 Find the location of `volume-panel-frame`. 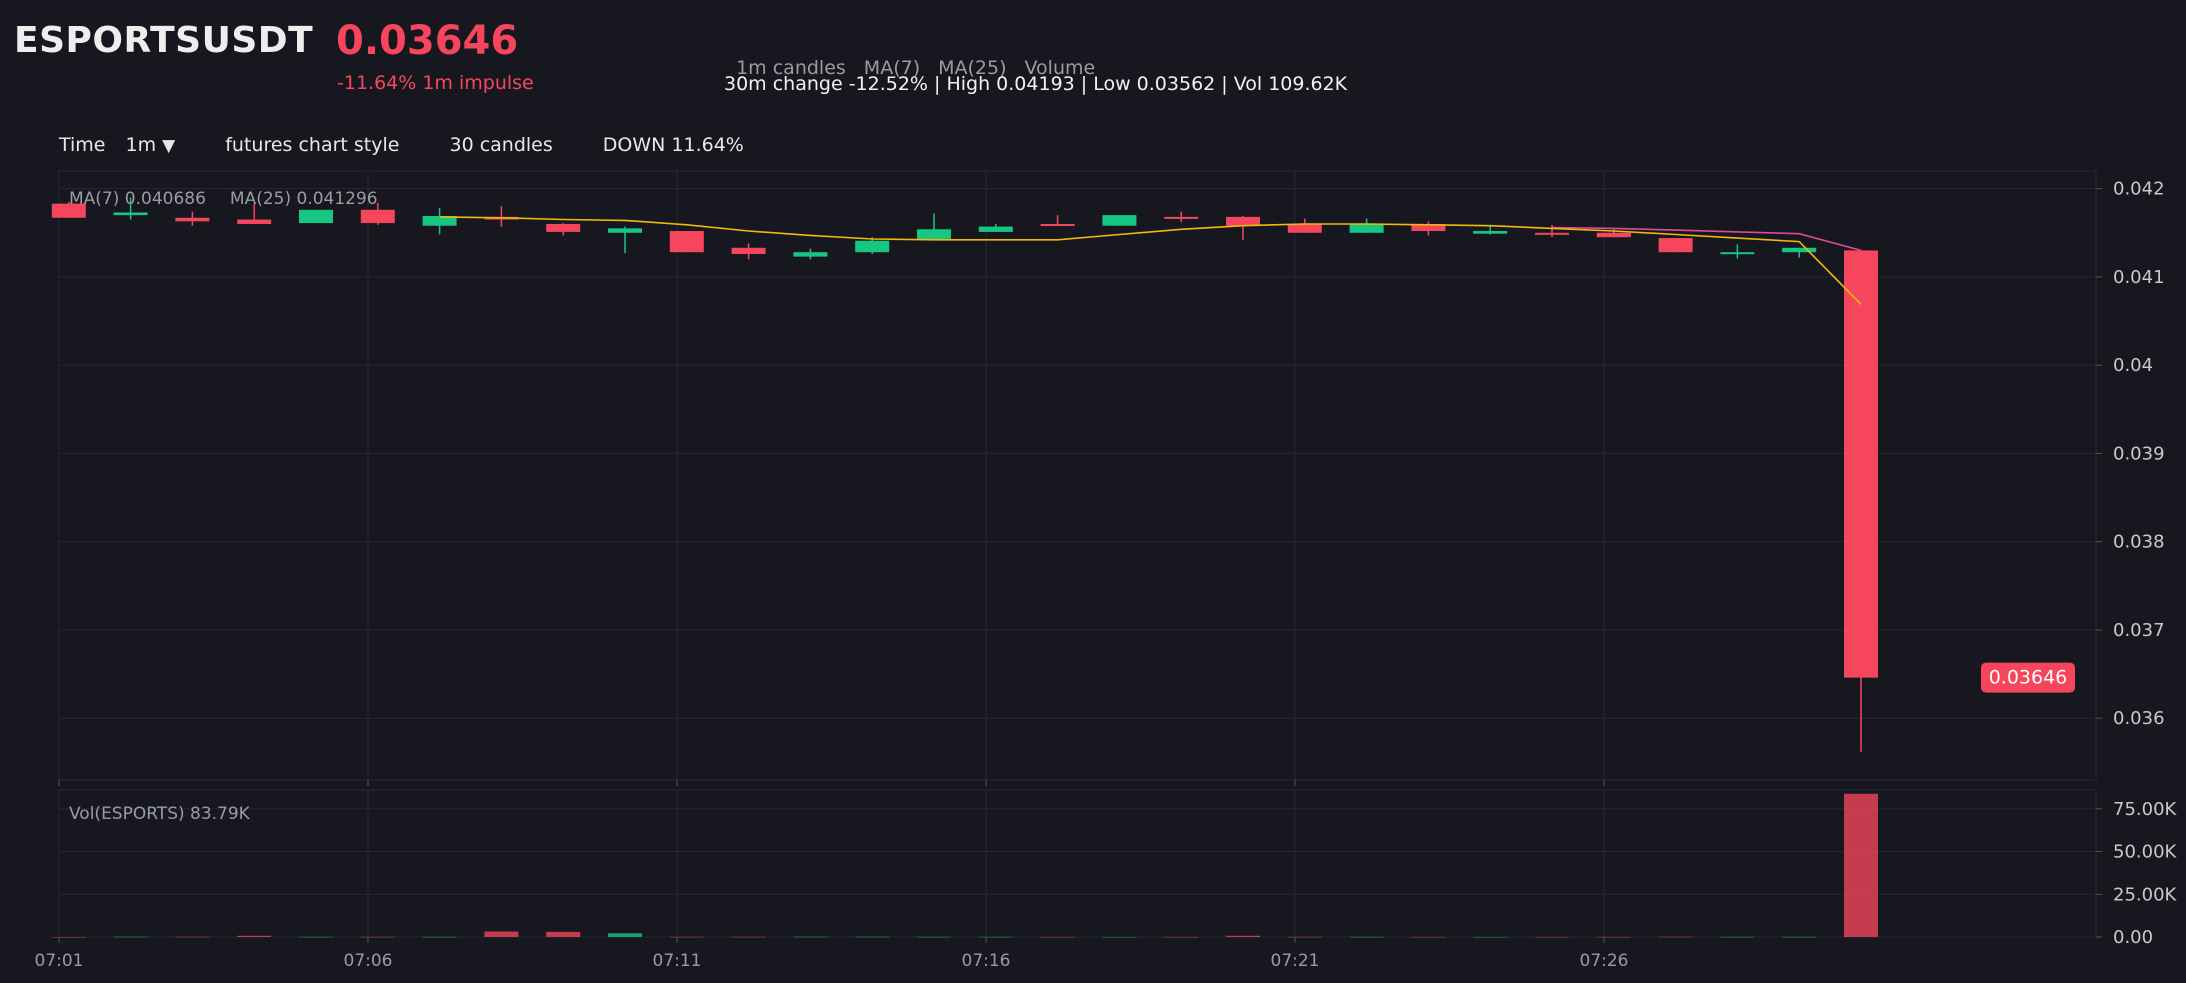

volume-panel-frame is located at coordinates (1077, 863).